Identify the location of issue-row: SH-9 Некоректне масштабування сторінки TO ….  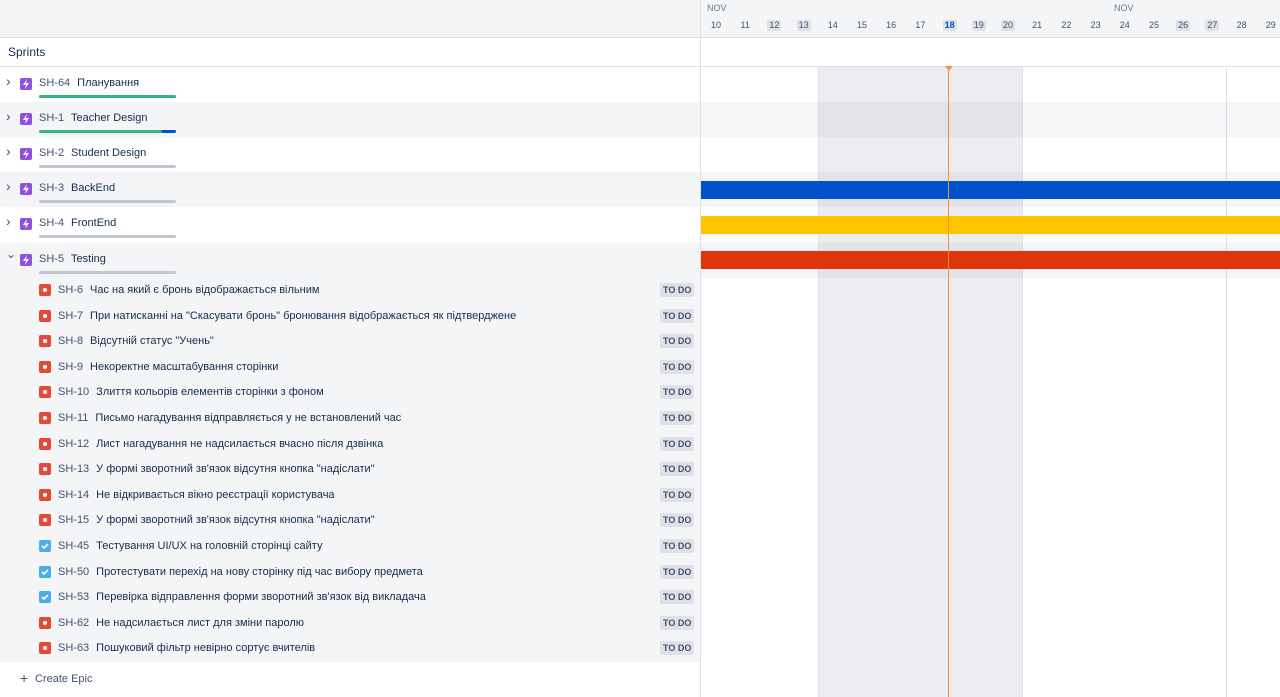
(350, 367).